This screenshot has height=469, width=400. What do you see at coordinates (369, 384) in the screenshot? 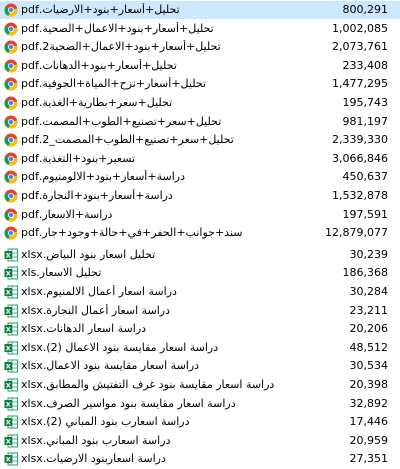
I see `file-size: 20,398` at bounding box center [369, 384].